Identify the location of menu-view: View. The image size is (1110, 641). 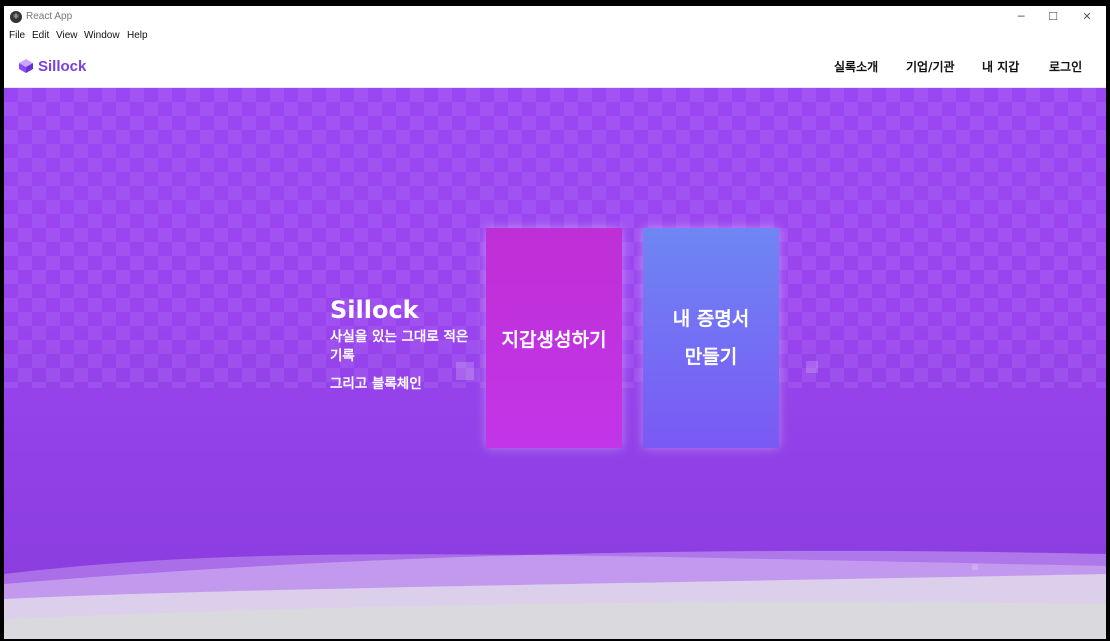
(67, 35).